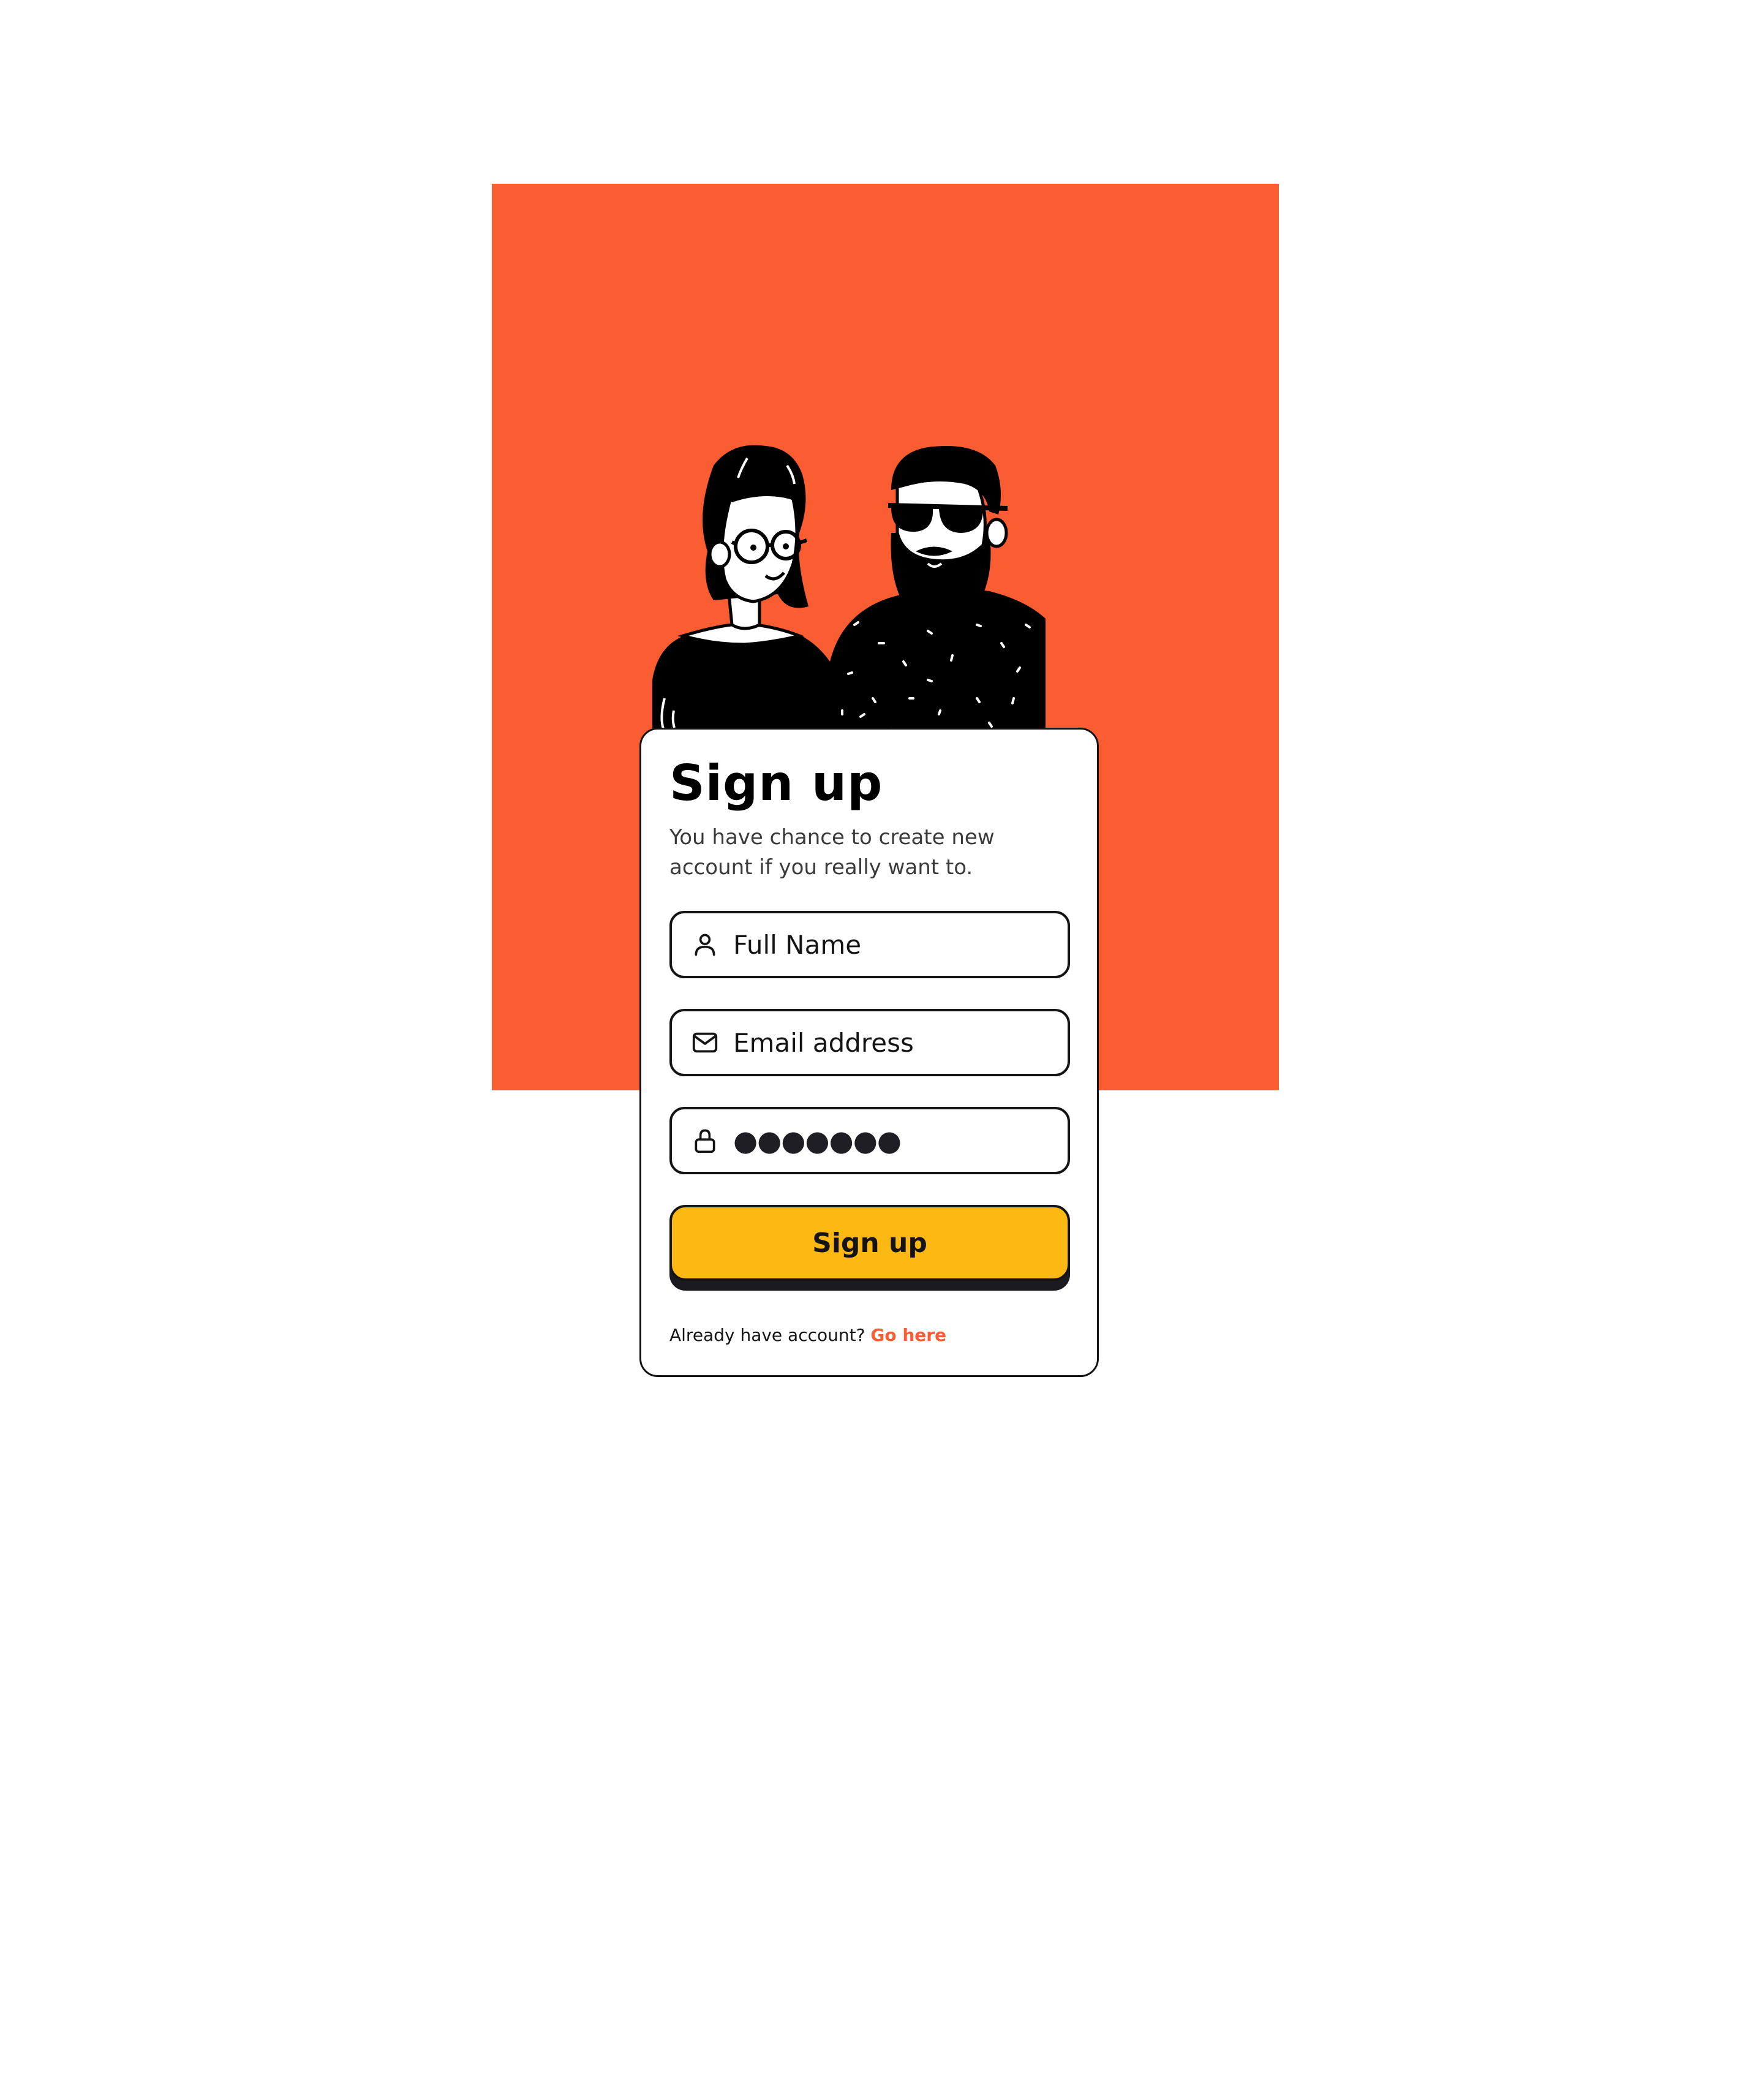 The width and height of the screenshot is (1764, 2079). Describe the element at coordinates (849, 590) in the screenshot. I see `two-people-illustration` at that location.